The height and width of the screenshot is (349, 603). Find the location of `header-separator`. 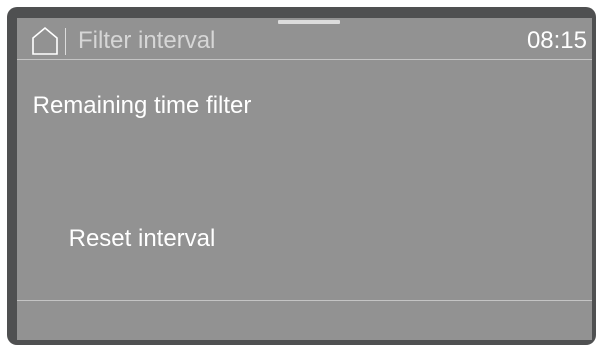

header-separator is located at coordinates (304, 59).